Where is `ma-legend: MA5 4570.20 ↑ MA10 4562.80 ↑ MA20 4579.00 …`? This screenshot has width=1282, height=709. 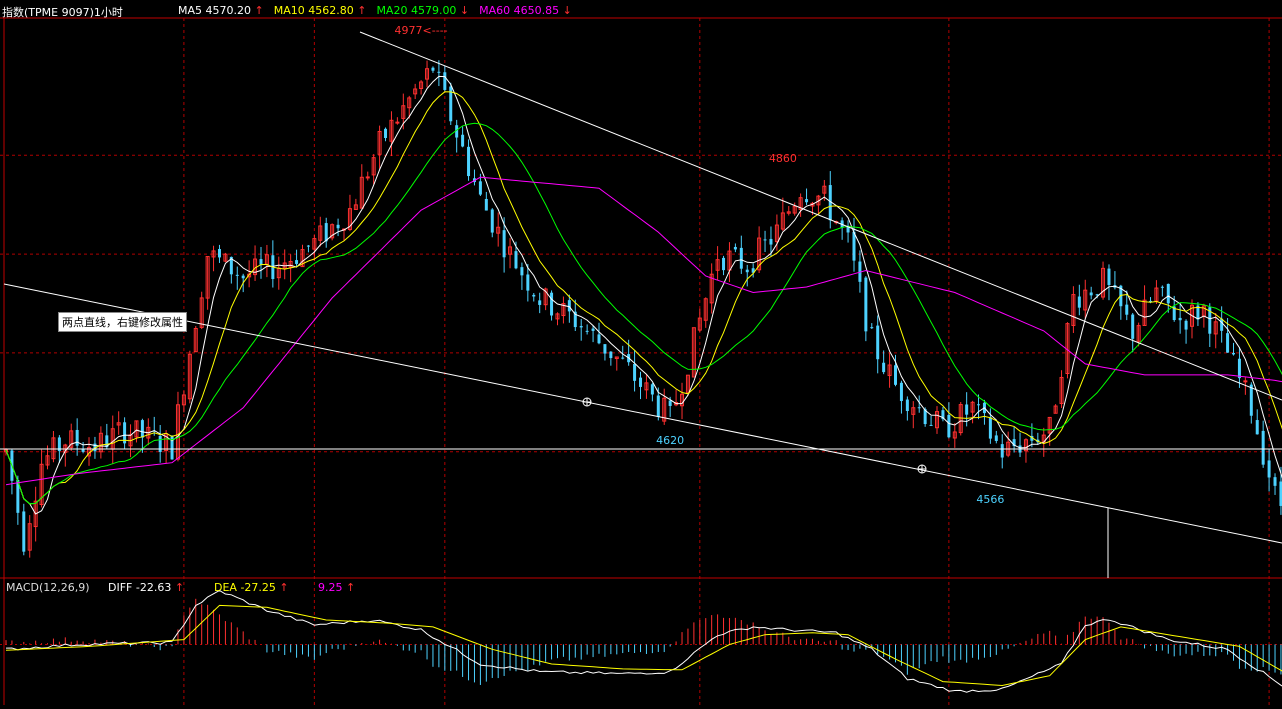 ma-legend: MA5 4570.20 ↑ MA10 4562.80 ↑ MA20 4579.00 … is located at coordinates (380, 10).